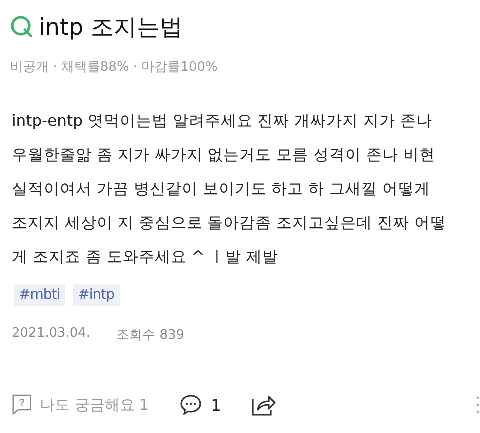  I want to click on hashtag: #mbti, so click(40, 295).